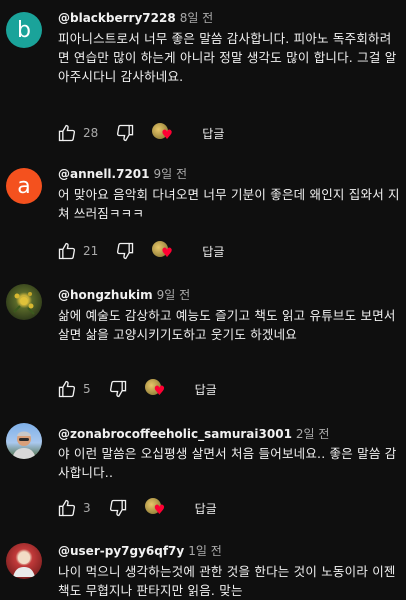 This screenshot has width=406, height=600. What do you see at coordinates (205, 551) in the screenshot?
I see `comment-time: 1일 전` at bounding box center [205, 551].